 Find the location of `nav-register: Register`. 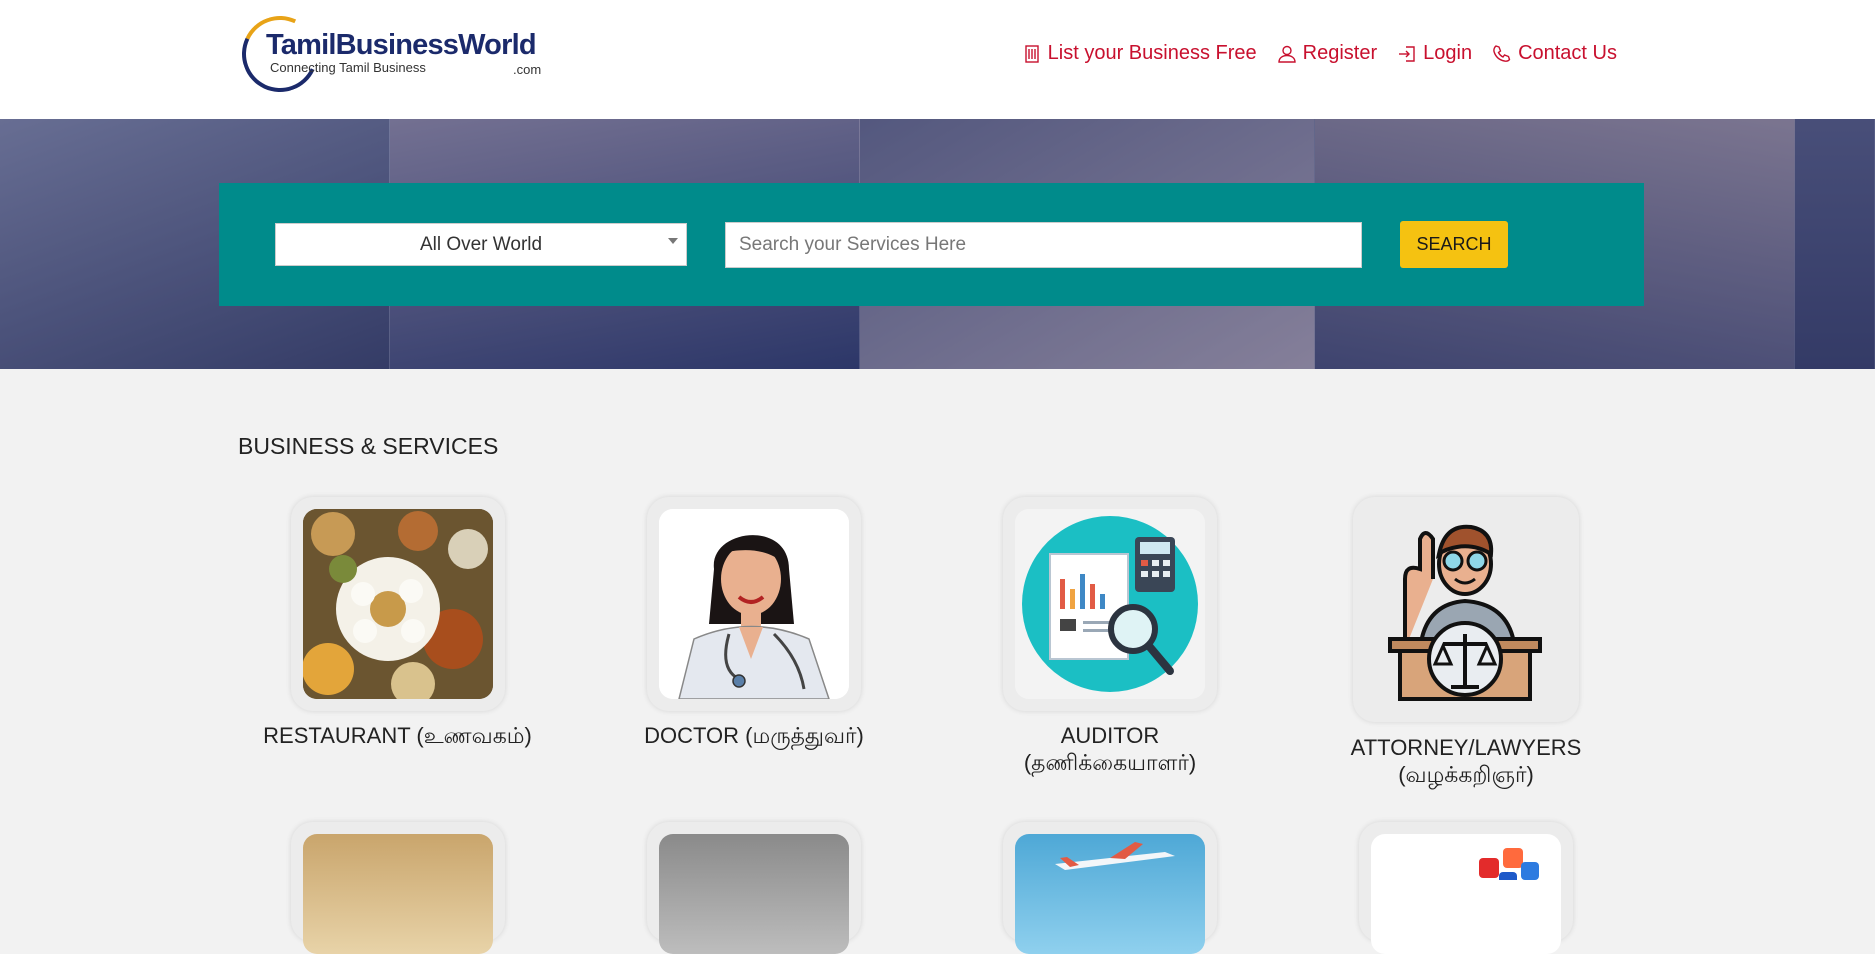

nav-register: Register is located at coordinates (1327, 53).